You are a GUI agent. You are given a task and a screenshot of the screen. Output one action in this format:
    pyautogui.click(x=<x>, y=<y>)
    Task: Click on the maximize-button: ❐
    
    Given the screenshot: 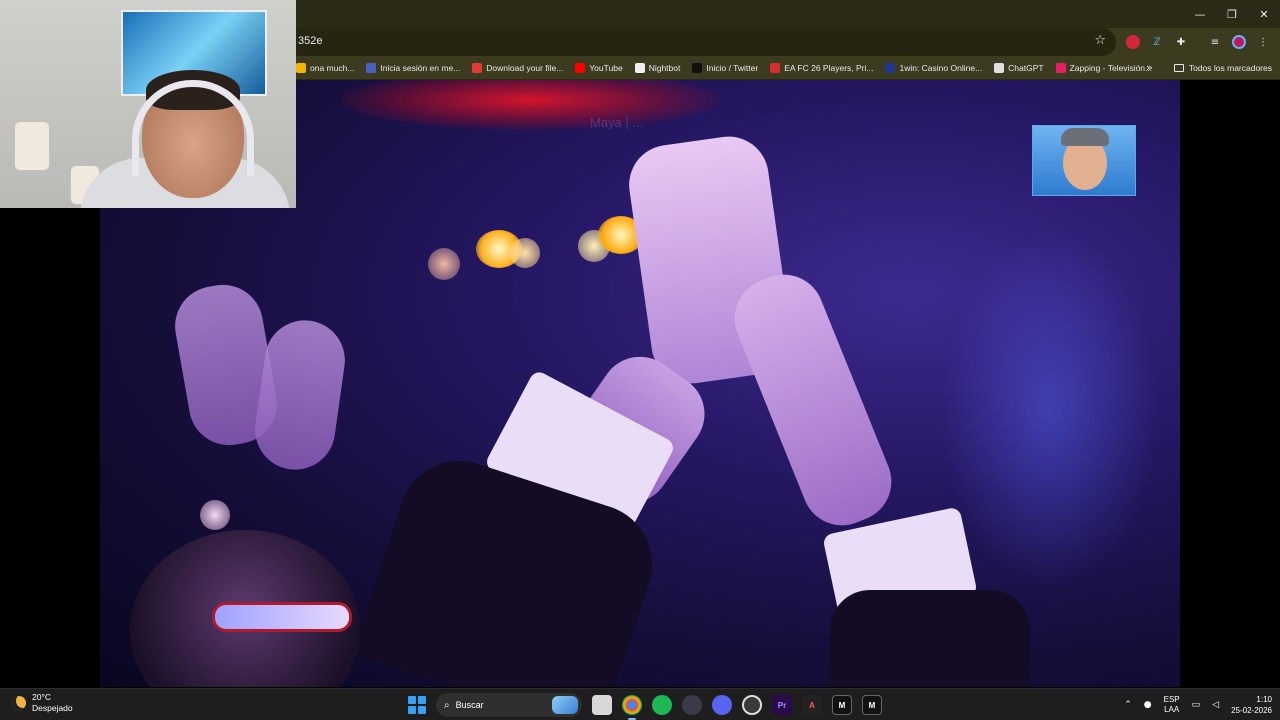 What is the action you would take?
    pyautogui.click(x=1232, y=14)
    